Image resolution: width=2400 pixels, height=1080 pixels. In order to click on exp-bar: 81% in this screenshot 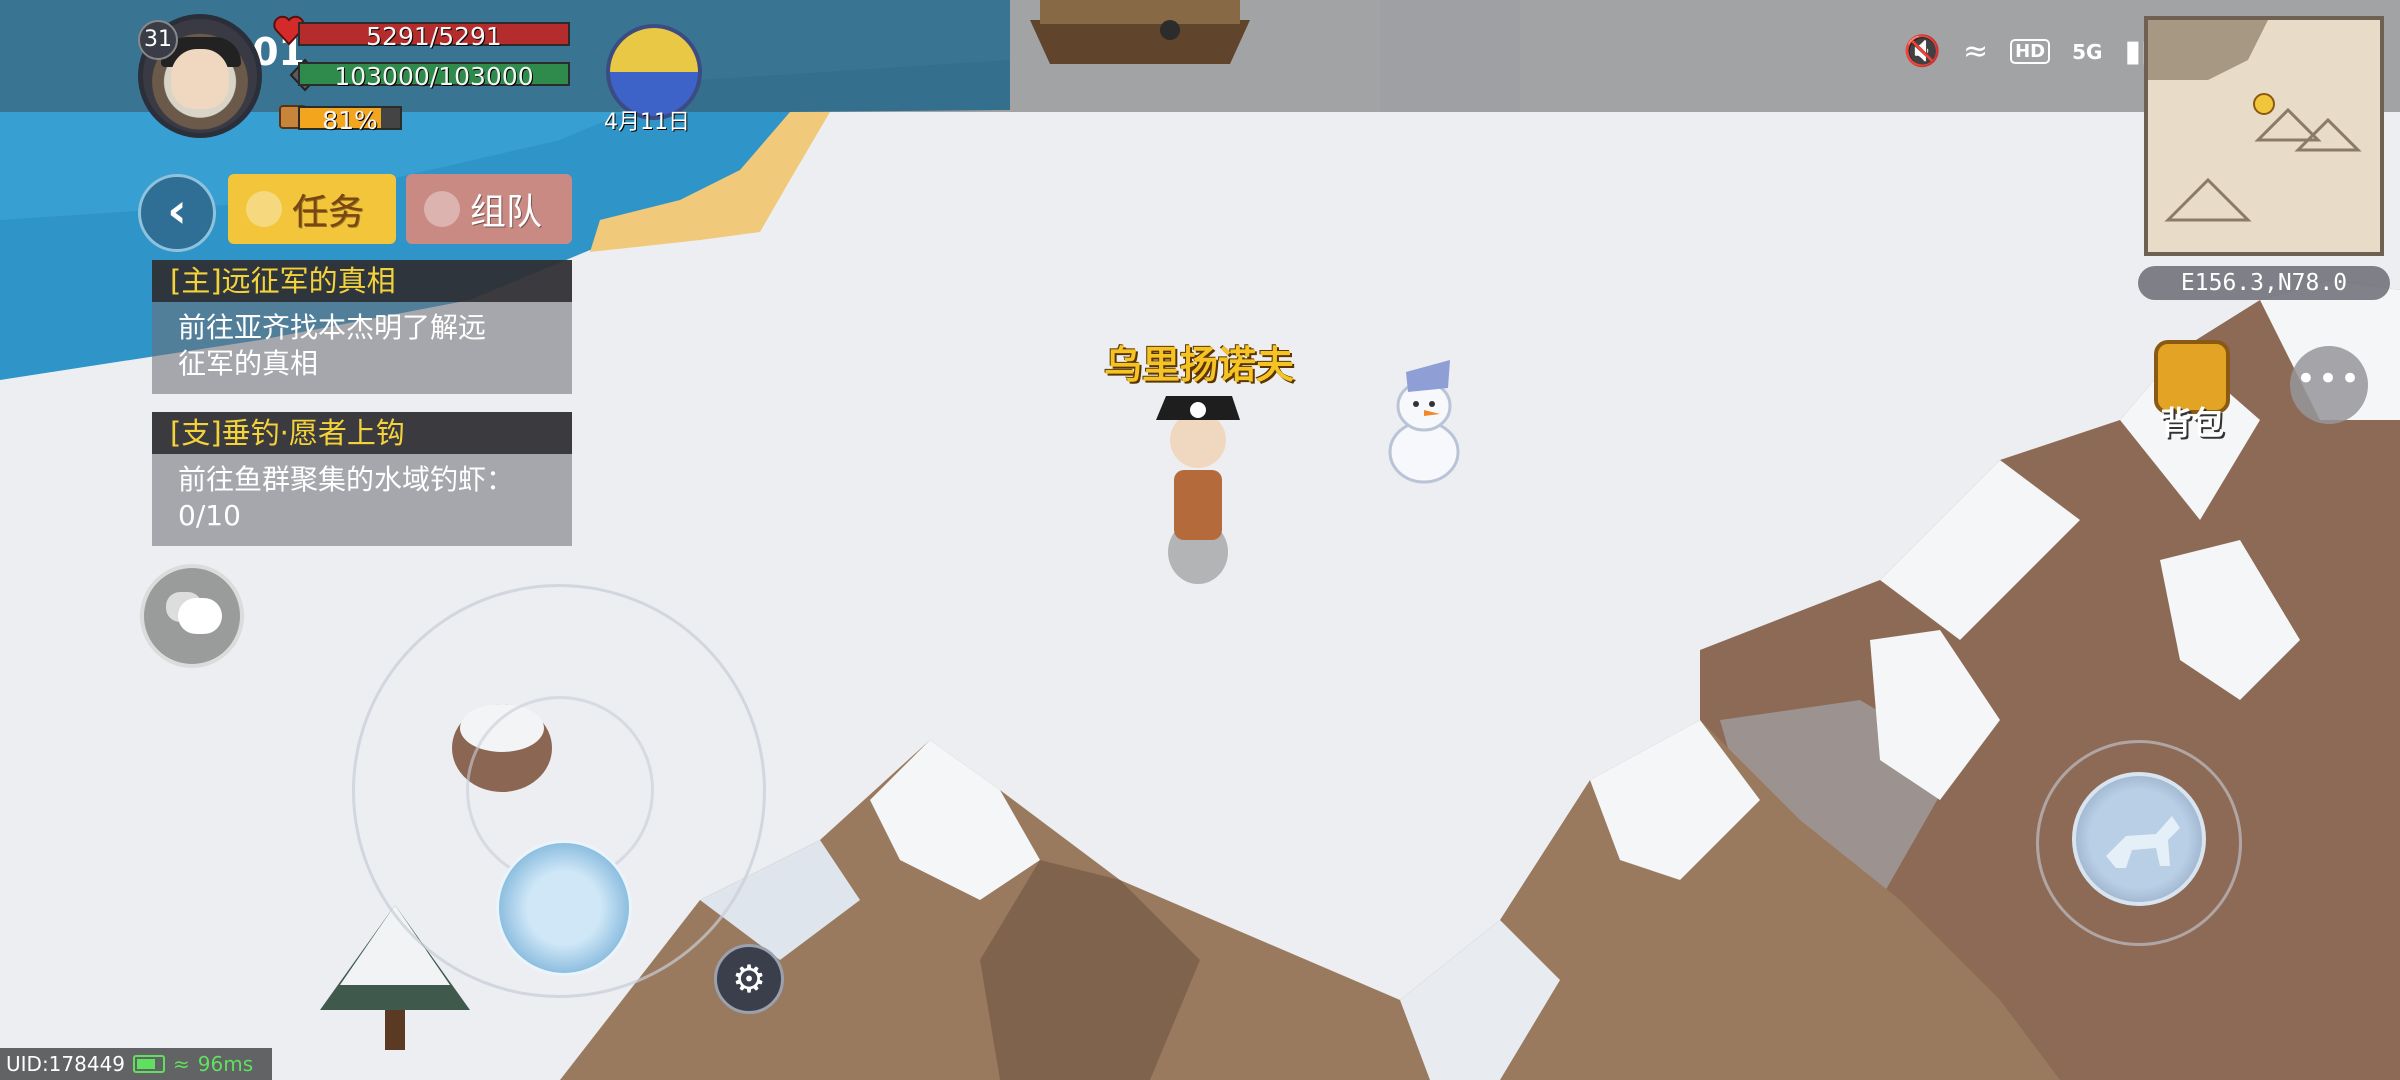, I will do `click(350, 120)`.